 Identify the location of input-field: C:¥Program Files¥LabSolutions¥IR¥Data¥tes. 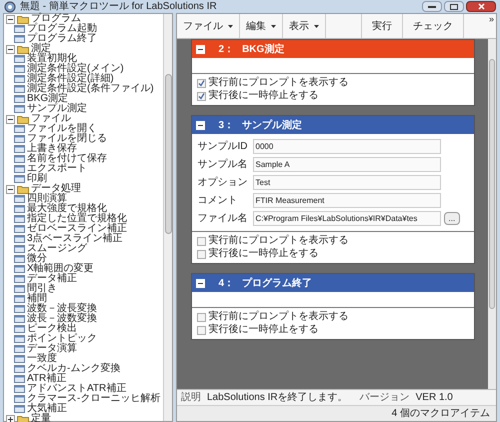
(346, 218).